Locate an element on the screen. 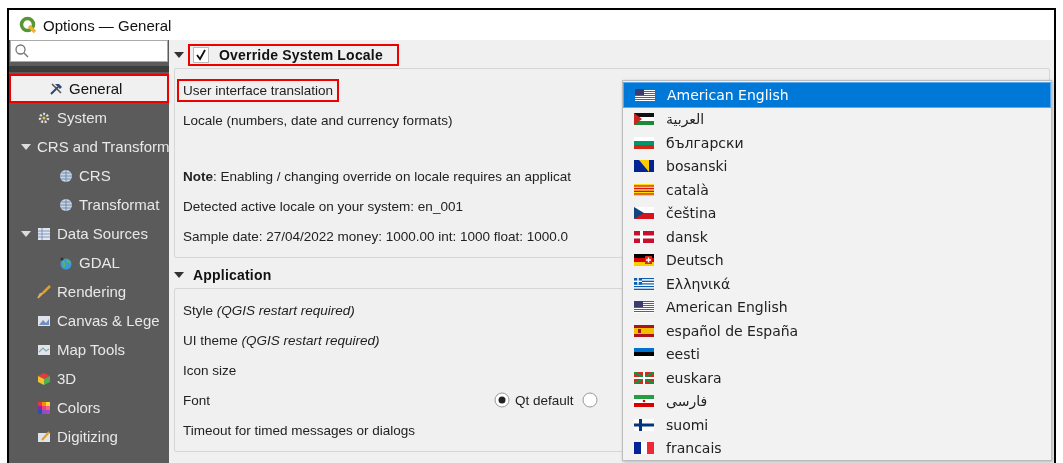 The width and height of the screenshot is (1063, 463). dropdown-option: العربية is located at coordinates (837, 119).